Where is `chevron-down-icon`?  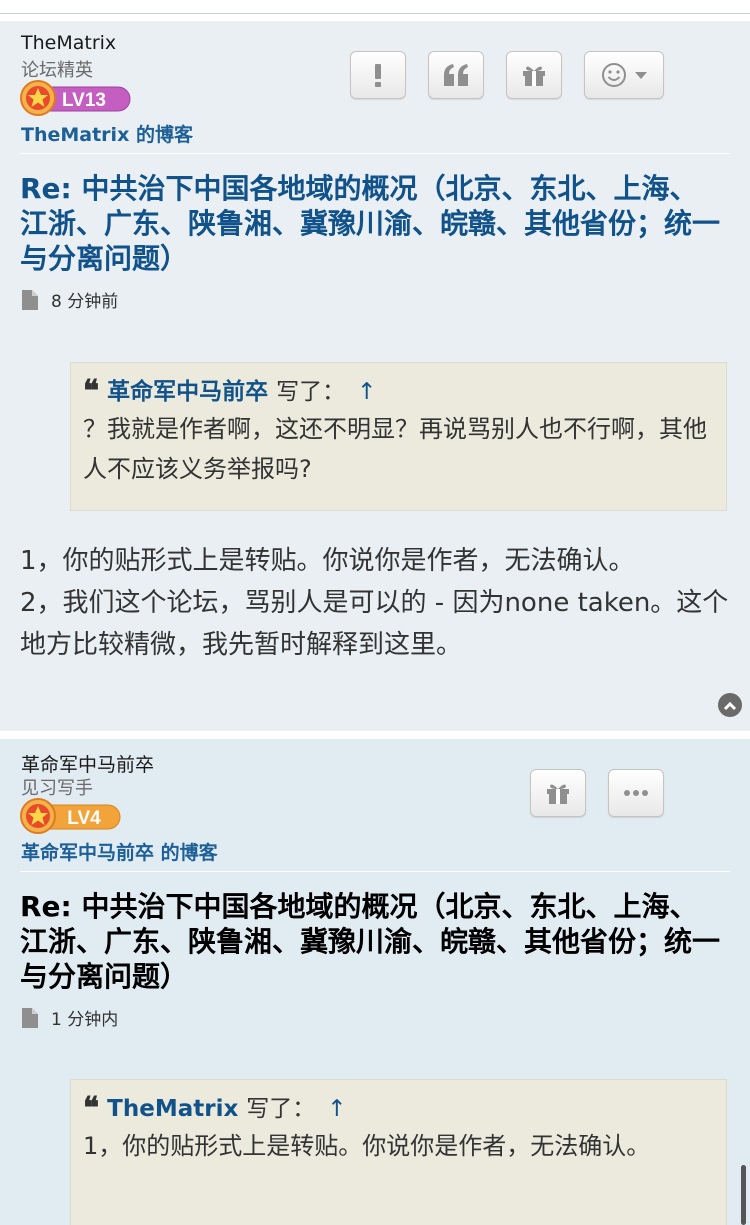 chevron-down-icon is located at coordinates (641, 75).